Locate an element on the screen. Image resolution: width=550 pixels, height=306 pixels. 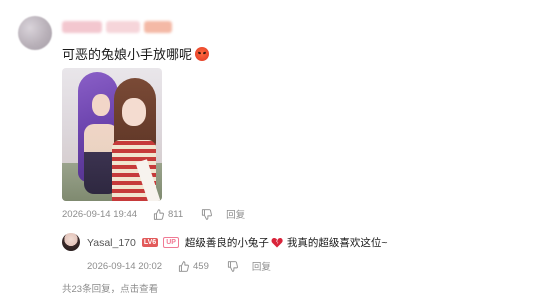
comment-reply-button: 回复 is located at coordinates (235, 214).